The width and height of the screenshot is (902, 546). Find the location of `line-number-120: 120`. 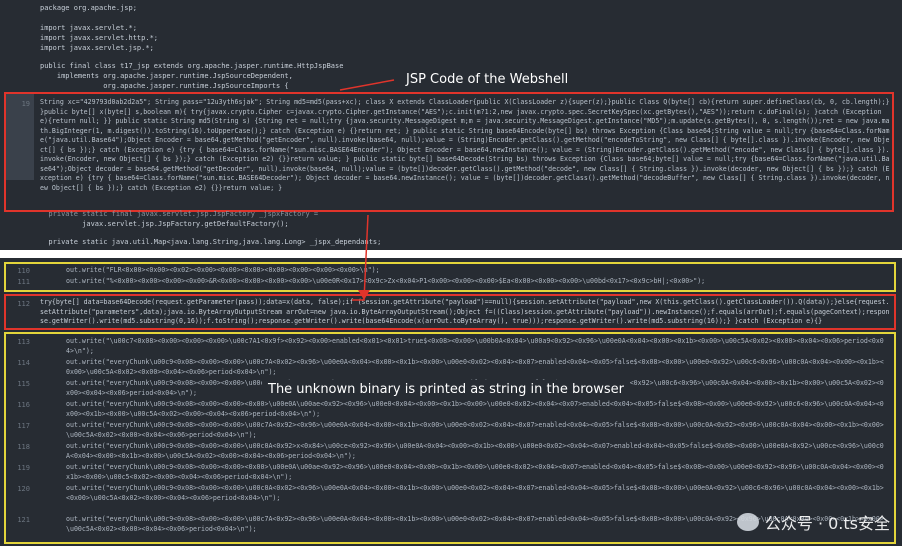

line-number-120: 120 is located at coordinates (23, 489).